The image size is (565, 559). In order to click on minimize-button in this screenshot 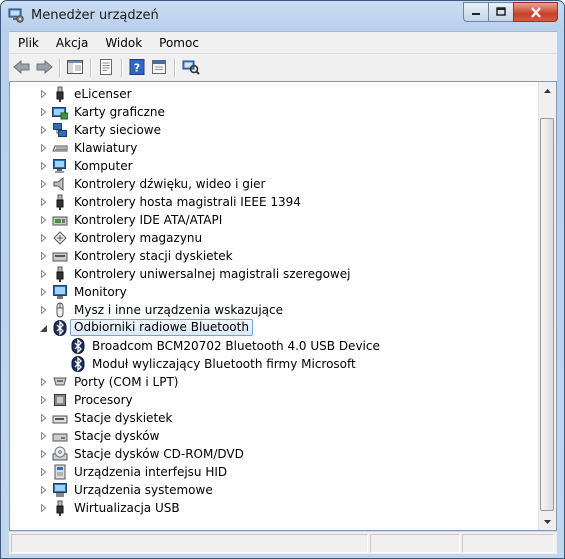, I will do `click(475, 12)`.